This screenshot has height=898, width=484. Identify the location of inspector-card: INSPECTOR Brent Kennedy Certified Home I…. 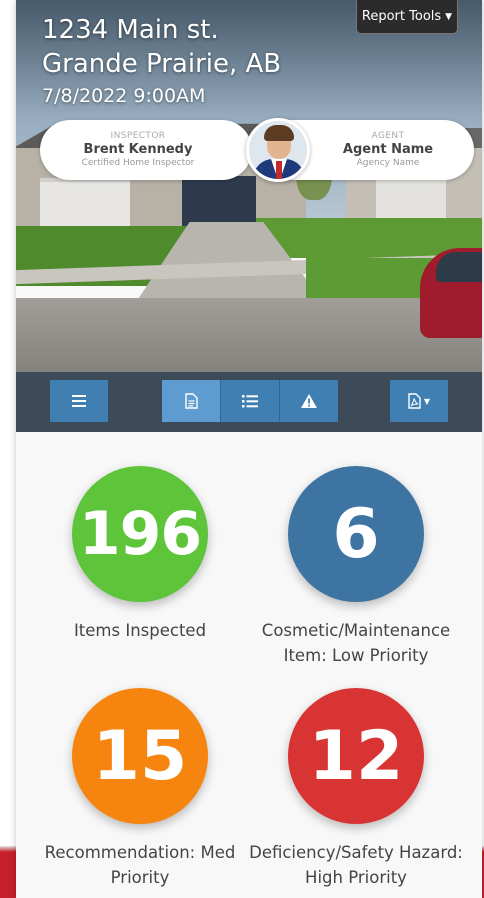
(146, 150).